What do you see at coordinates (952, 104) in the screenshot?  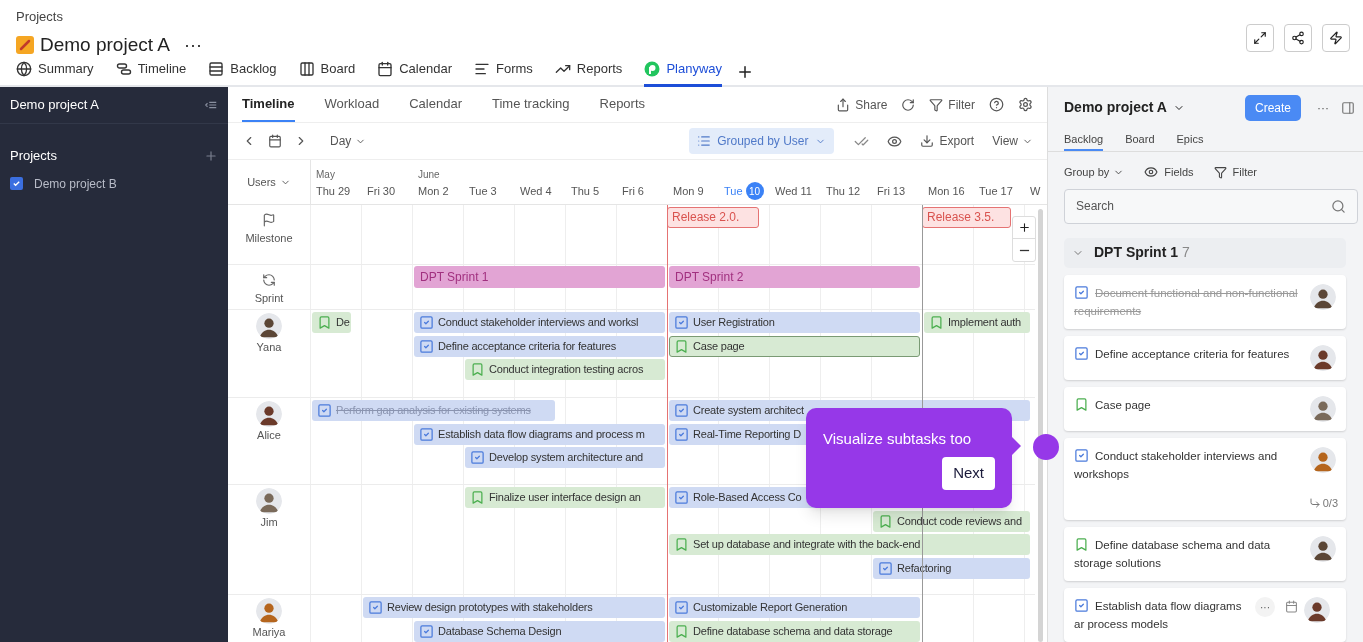 I see `filter-link: Filter` at bounding box center [952, 104].